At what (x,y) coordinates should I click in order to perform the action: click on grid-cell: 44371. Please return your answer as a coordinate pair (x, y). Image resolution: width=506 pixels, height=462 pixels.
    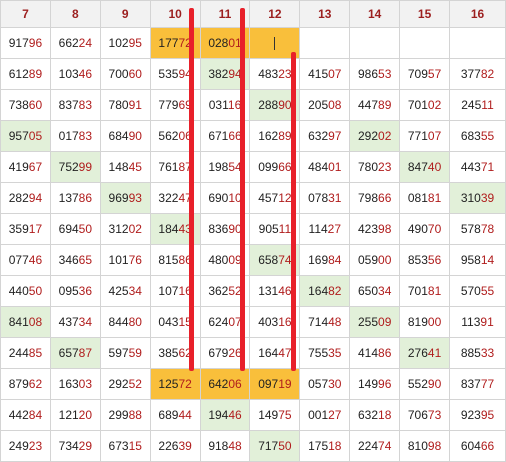
    Looking at the image, I should click on (477, 167).